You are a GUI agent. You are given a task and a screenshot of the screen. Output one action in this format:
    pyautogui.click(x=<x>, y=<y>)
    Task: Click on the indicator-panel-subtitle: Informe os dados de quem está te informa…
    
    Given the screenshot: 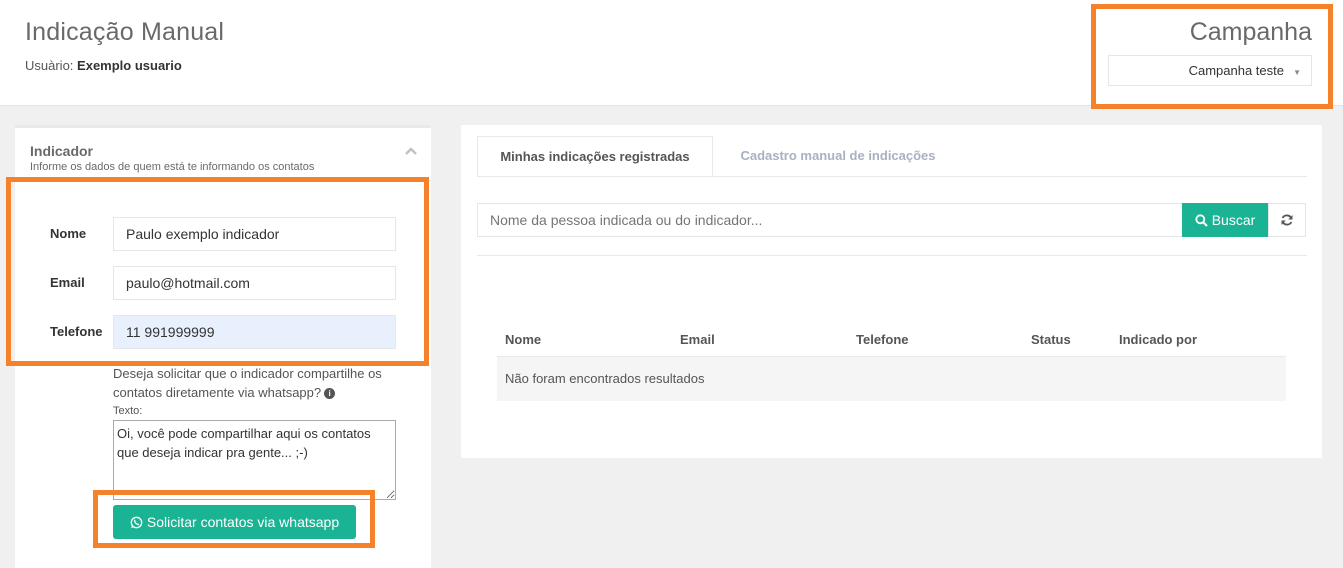 What is the action you would take?
    pyautogui.click(x=172, y=167)
    